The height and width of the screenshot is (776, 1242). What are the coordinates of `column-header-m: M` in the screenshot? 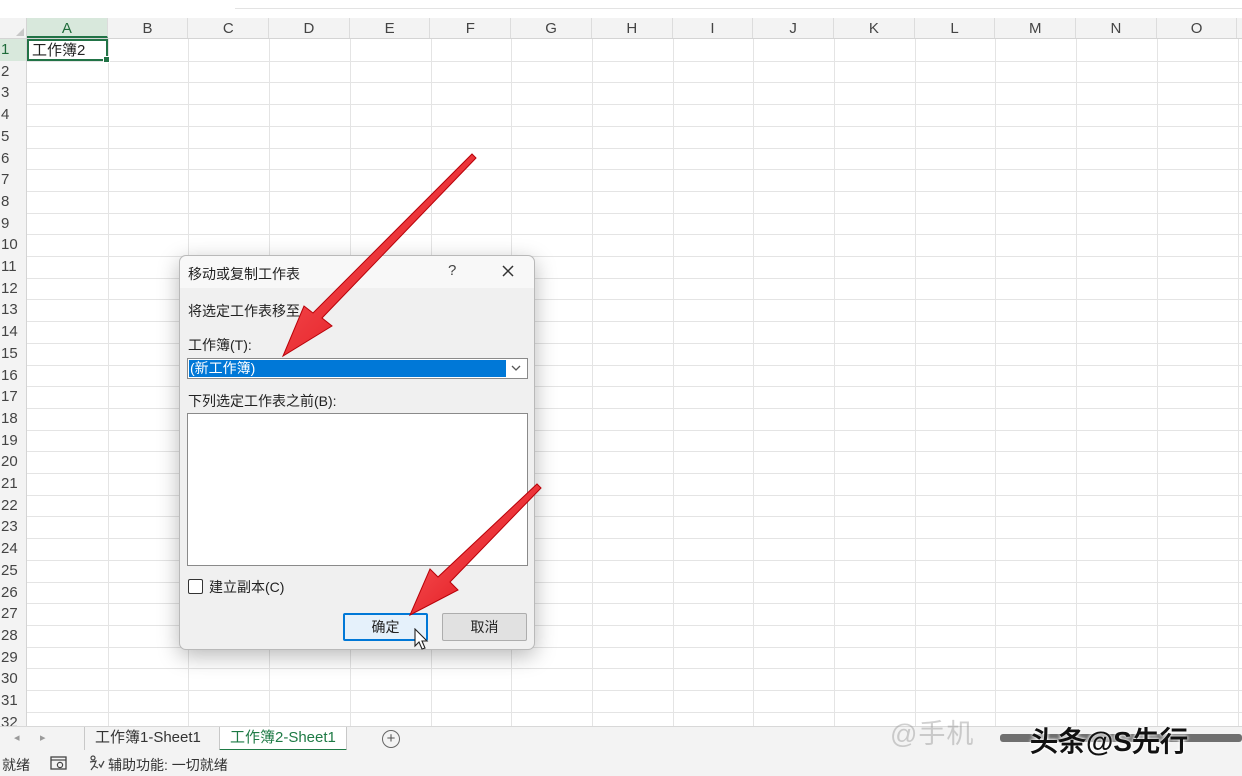 It's located at (1036, 28).